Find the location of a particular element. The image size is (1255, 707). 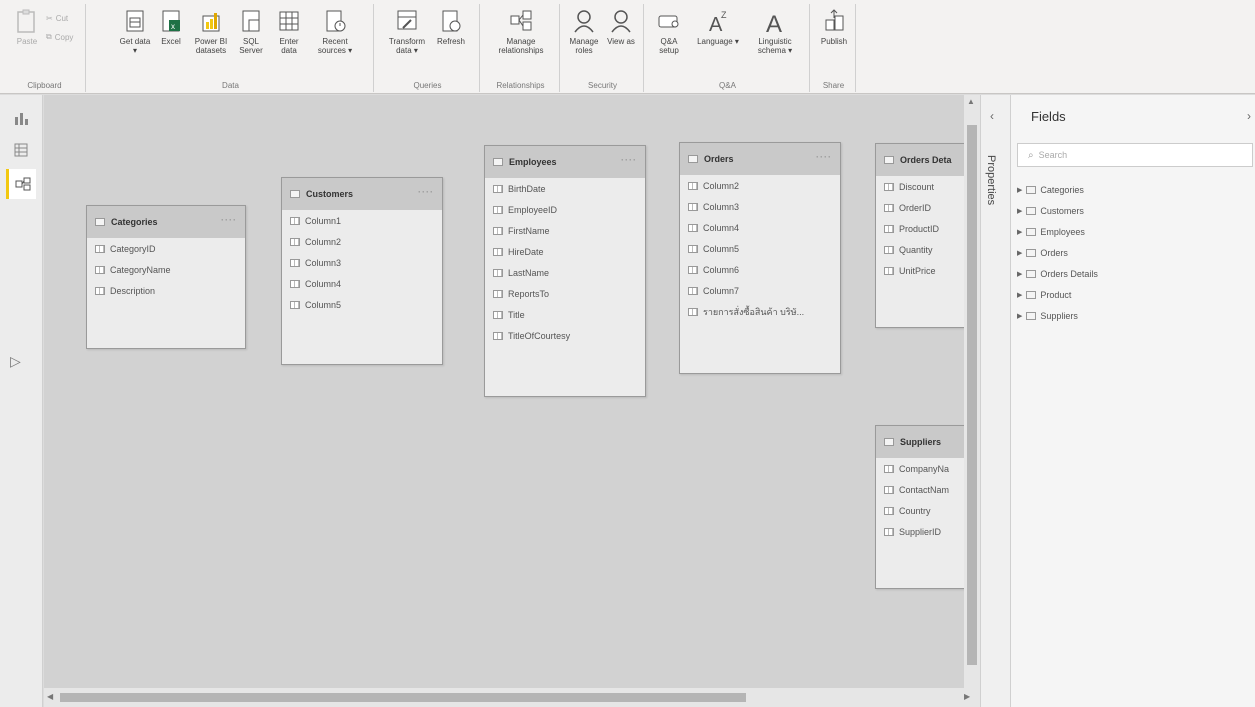

field-row: CategoryID is located at coordinates (166, 248).